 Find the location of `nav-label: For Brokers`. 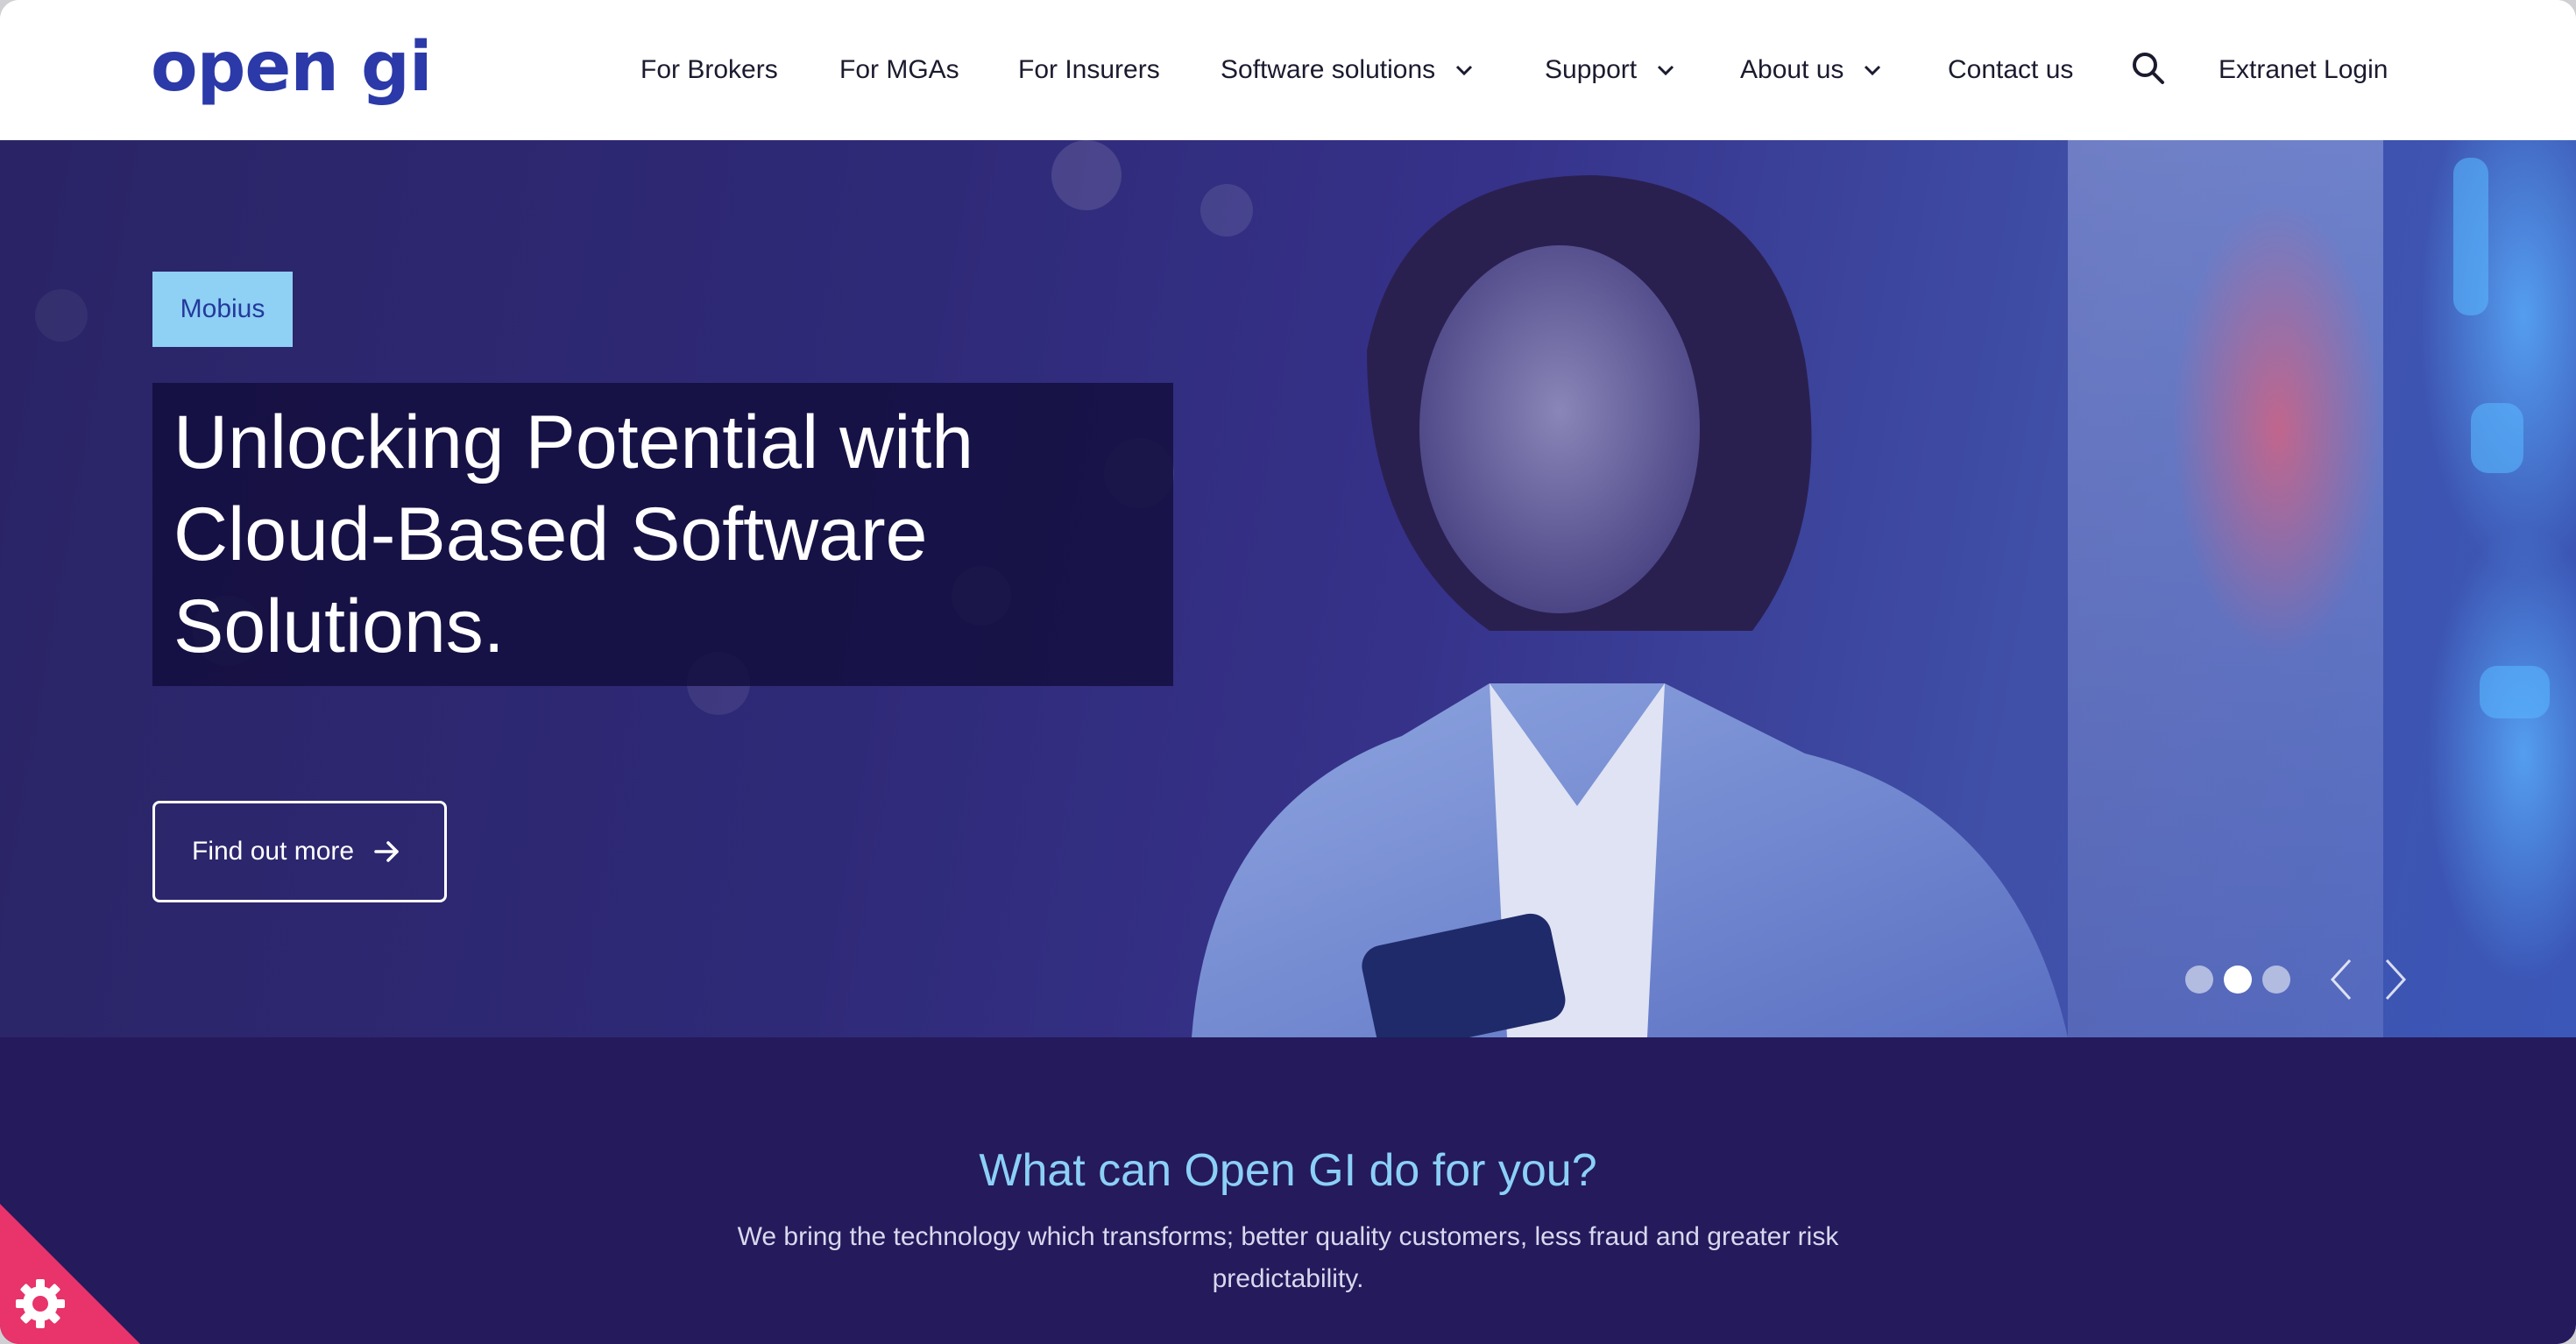

nav-label: For Brokers is located at coordinates (709, 69).